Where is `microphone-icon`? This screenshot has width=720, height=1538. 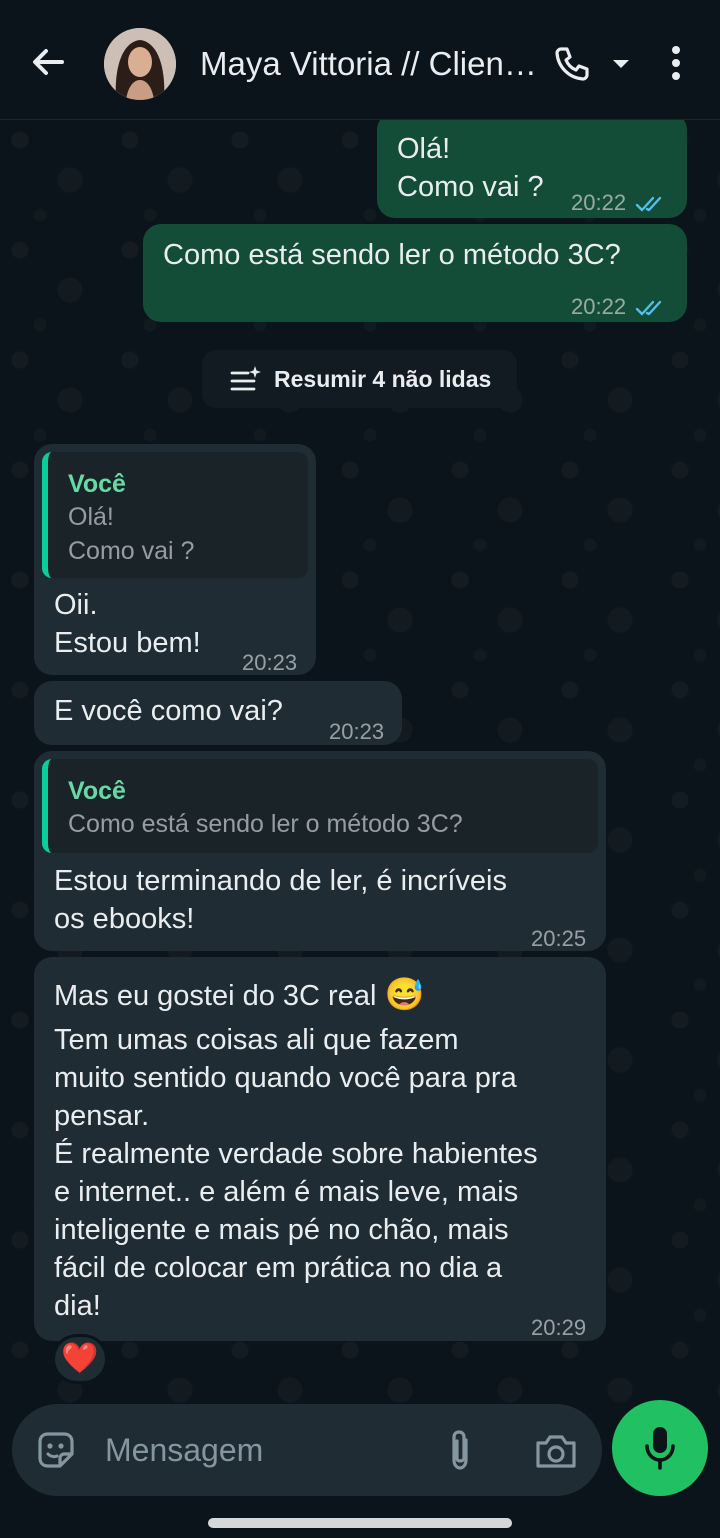
microphone-icon is located at coordinates (660, 1450).